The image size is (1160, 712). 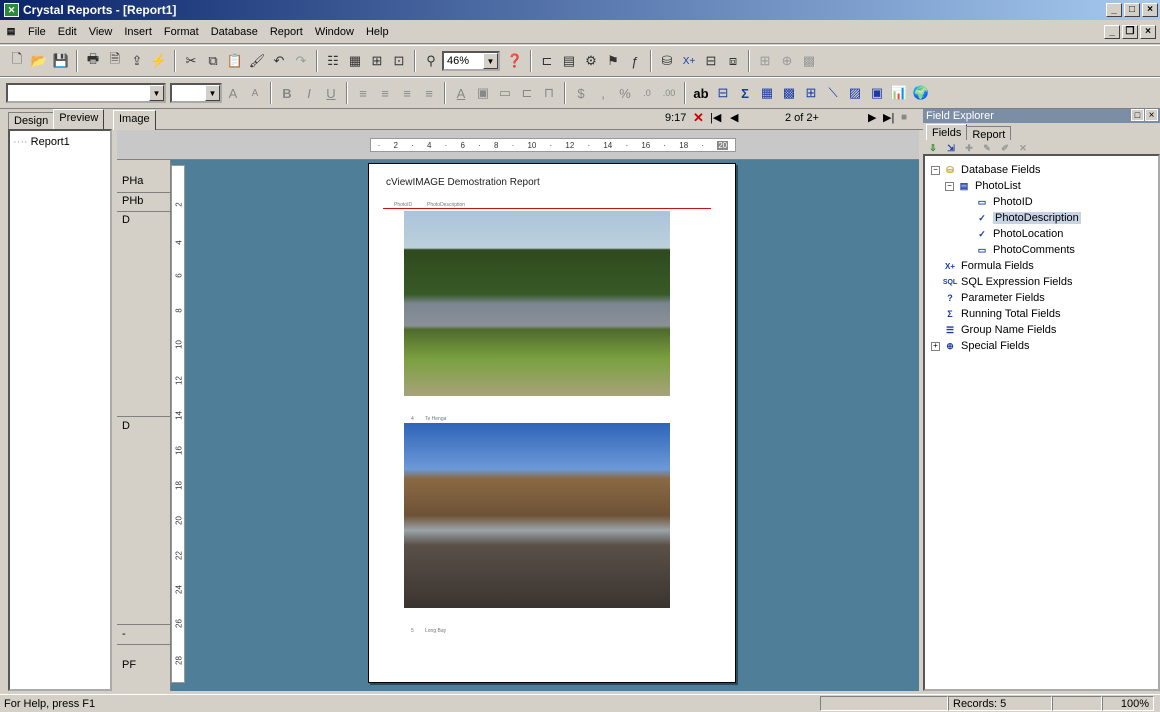 What do you see at coordinates (547, 61) in the screenshot?
I see `insert-field-icon: ⊏` at bounding box center [547, 61].